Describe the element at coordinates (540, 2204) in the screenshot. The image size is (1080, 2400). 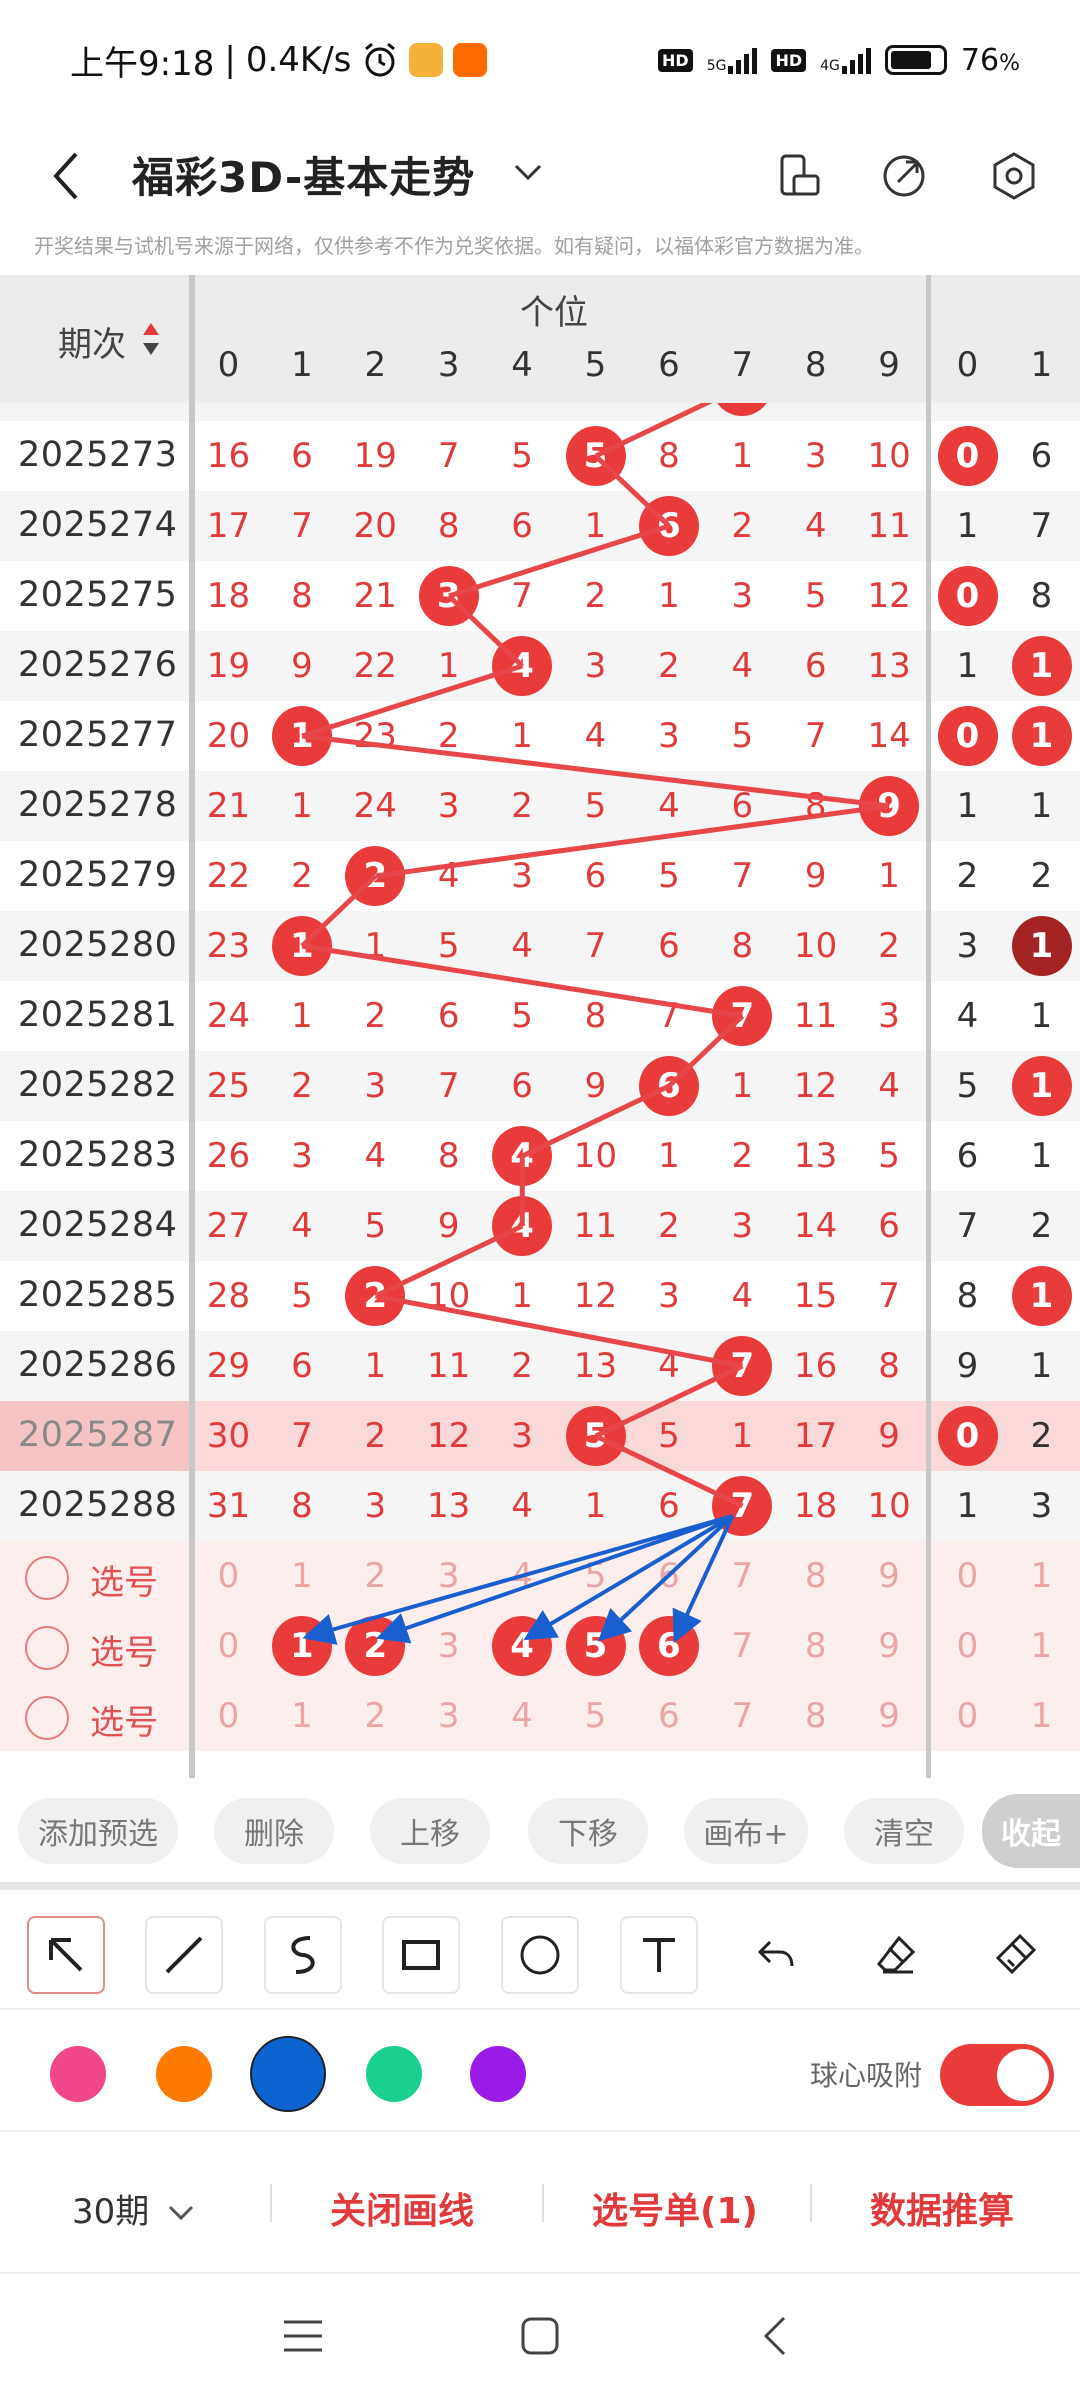
I see `bottom-action-footer: 30期 关闭画线 选号单(1) 数据推算` at that location.